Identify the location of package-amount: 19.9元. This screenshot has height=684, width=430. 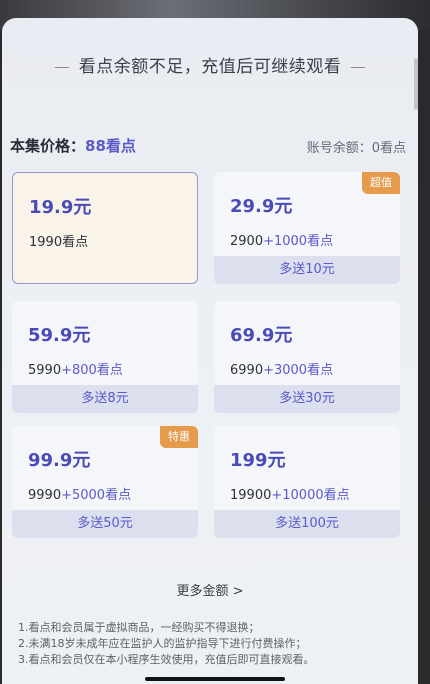
(60, 207).